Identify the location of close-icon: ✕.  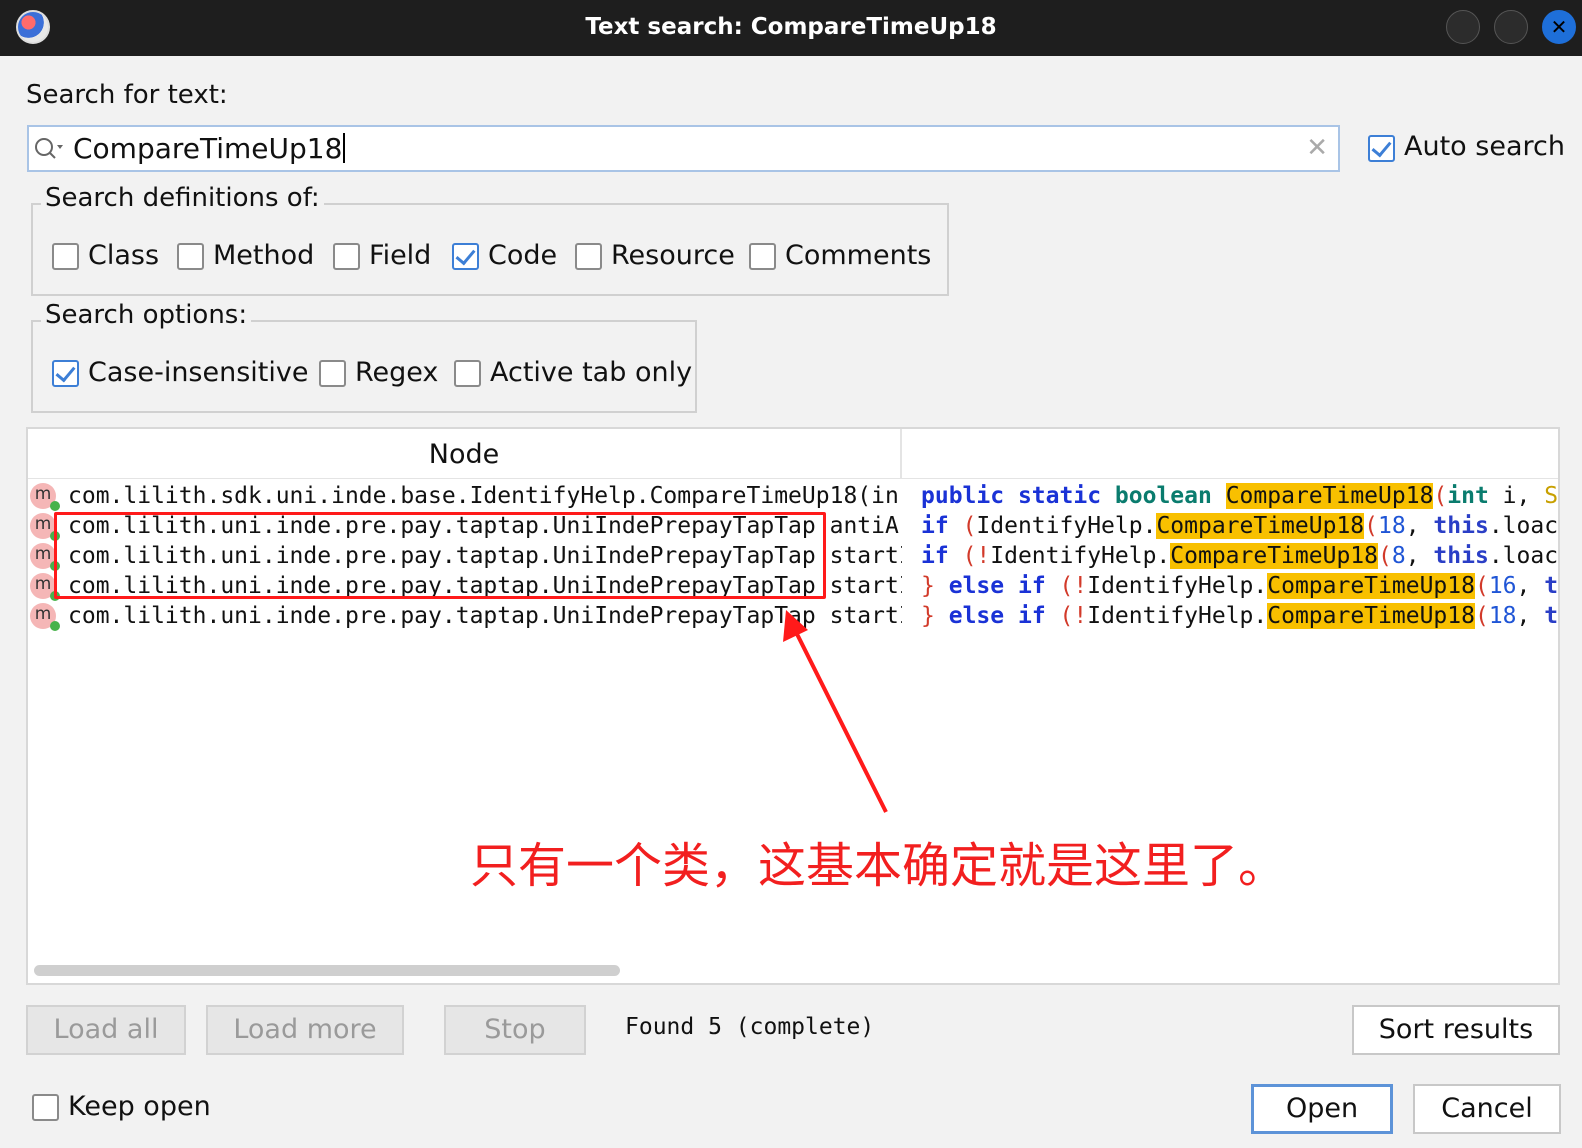
(1559, 27).